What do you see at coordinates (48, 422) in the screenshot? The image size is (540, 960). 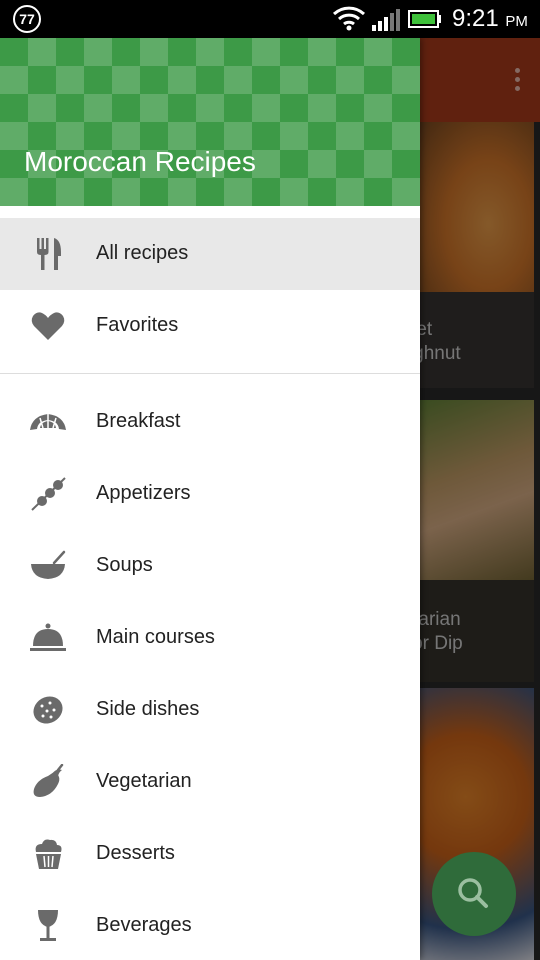 I see `croissant-icon` at bounding box center [48, 422].